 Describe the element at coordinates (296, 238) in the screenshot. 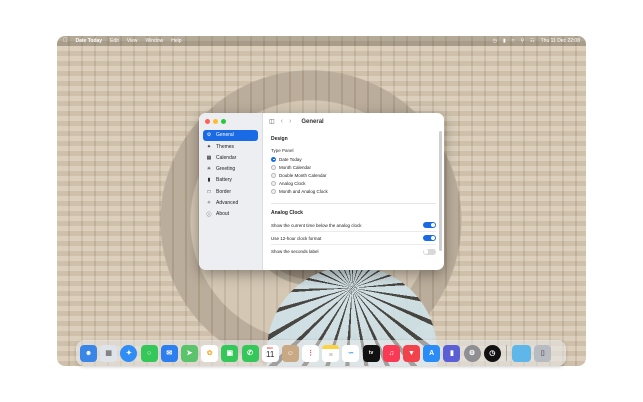

I see `setting-label: Use 12-hour clock format` at that location.